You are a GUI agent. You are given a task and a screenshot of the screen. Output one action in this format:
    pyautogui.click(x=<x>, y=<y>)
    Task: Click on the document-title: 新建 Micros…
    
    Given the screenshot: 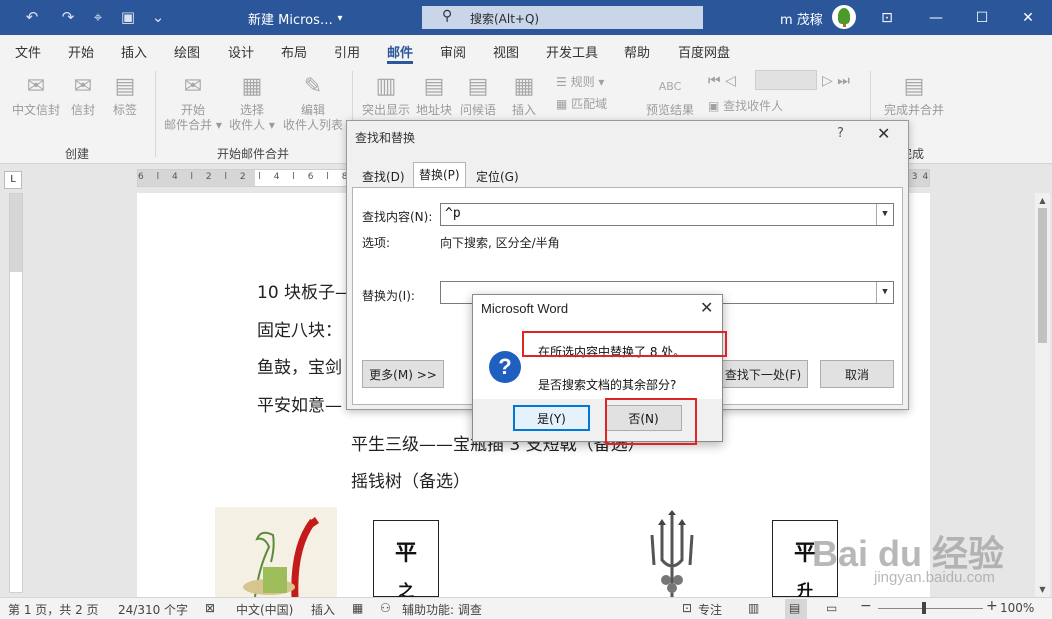 What is the action you would take?
    pyautogui.click(x=290, y=18)
    